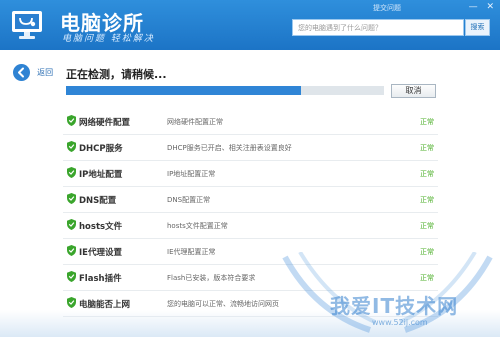  I want to click on check-name: 电脑能否上网, so click(105, 305).